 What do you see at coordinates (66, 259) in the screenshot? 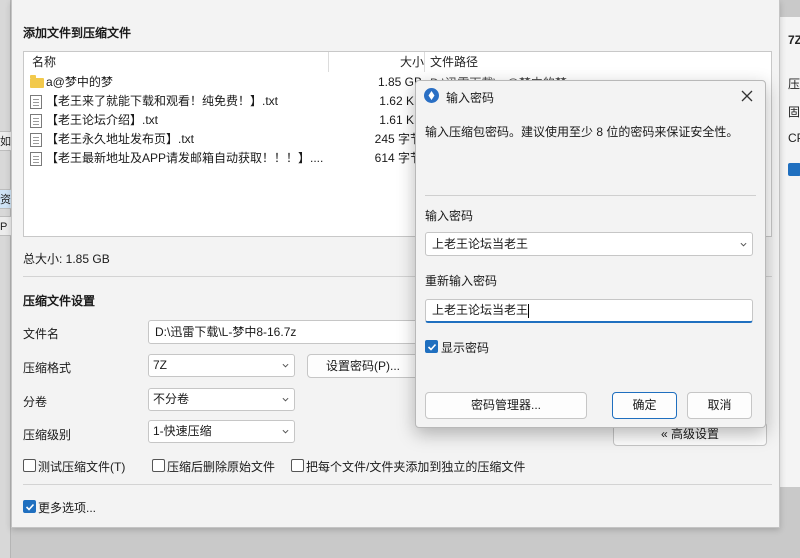
I see `total-size: 总大小: 1.85 GB` at bounding box center [66, 259].